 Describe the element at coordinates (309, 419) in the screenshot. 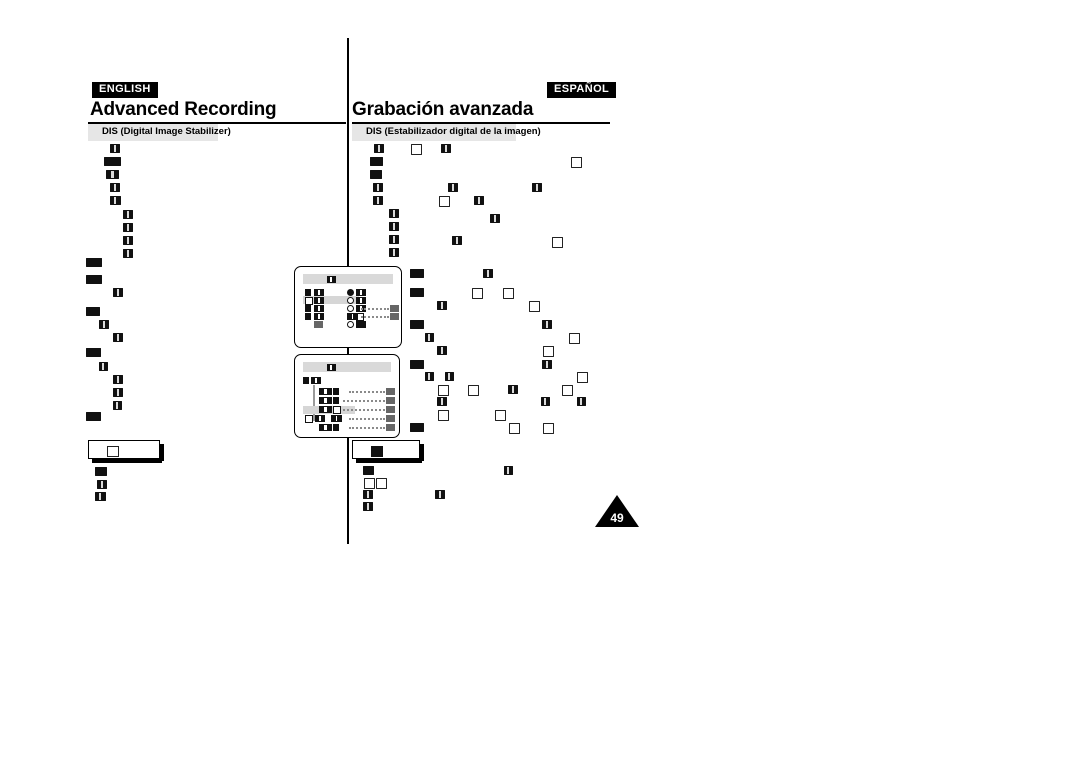

I see `osd-sub-check4` at that location.